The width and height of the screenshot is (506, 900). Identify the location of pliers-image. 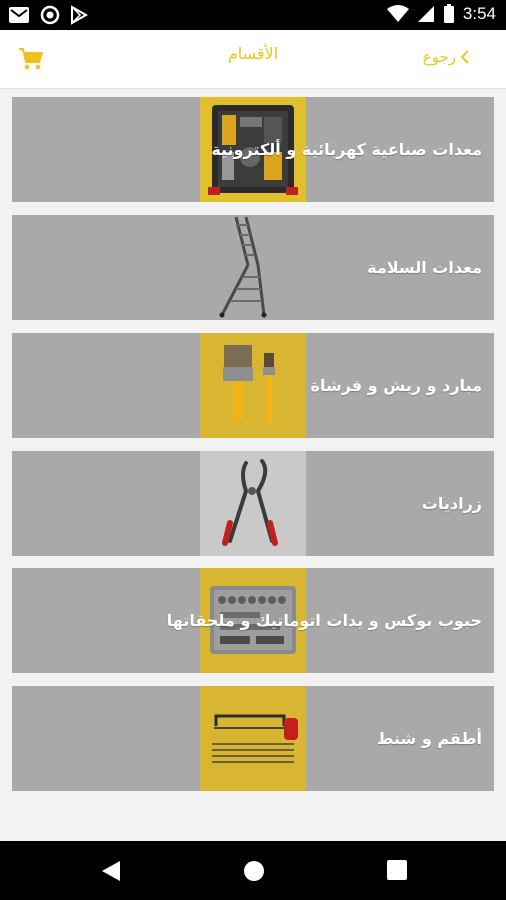
(253, 503).